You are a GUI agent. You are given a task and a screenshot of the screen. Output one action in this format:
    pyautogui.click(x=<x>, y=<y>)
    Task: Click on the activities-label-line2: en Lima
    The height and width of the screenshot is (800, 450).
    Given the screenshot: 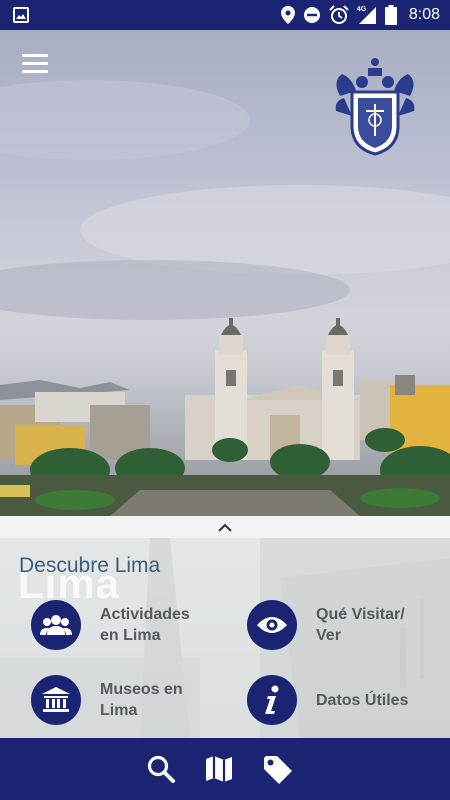 What is the action you would take?
    pyautogui.click(x=130, y=635)
    